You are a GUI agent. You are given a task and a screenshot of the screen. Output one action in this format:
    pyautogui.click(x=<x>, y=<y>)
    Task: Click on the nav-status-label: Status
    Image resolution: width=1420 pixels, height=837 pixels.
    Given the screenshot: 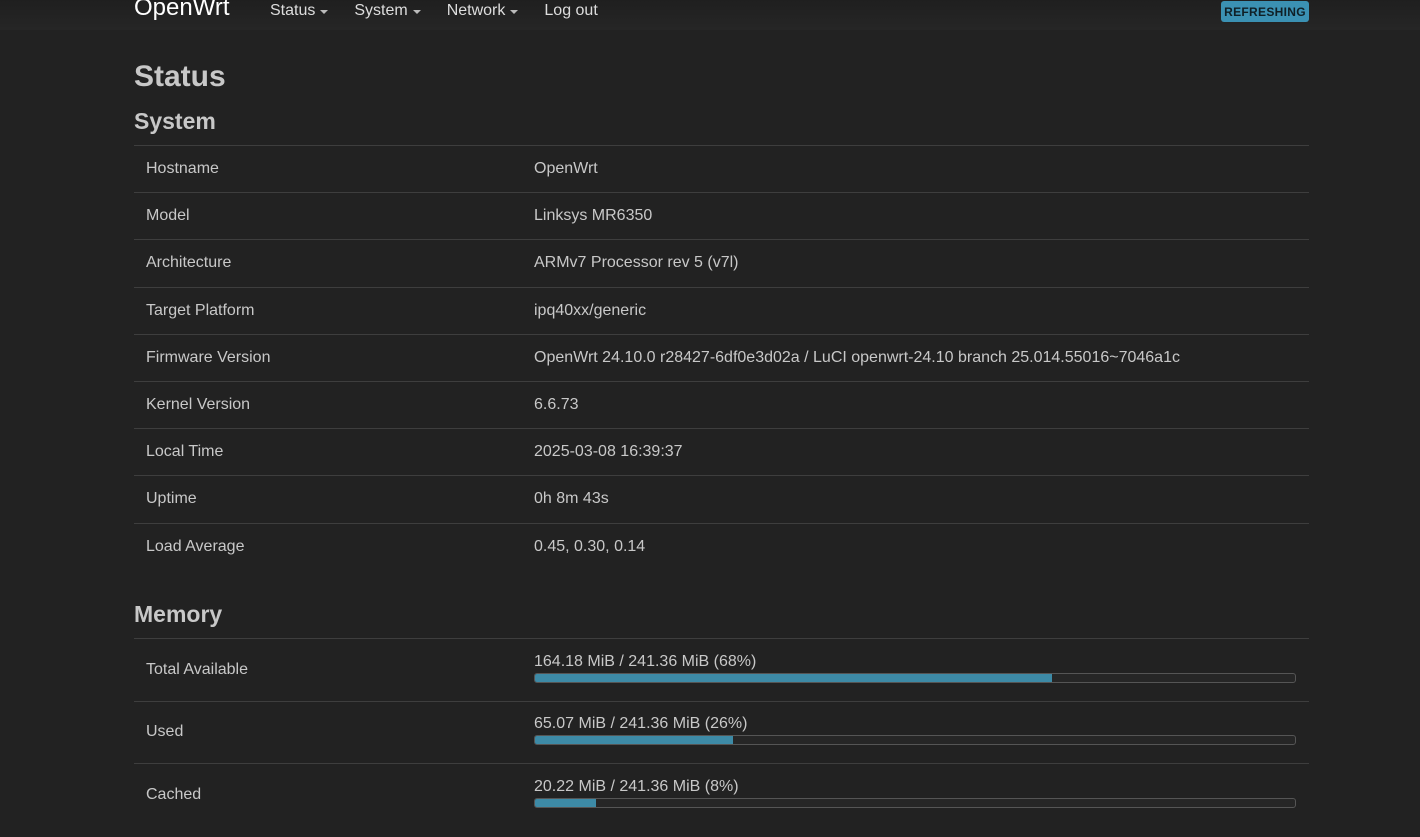 What is the action you would take?
    pyautogui.click(x=293, y=10)
    